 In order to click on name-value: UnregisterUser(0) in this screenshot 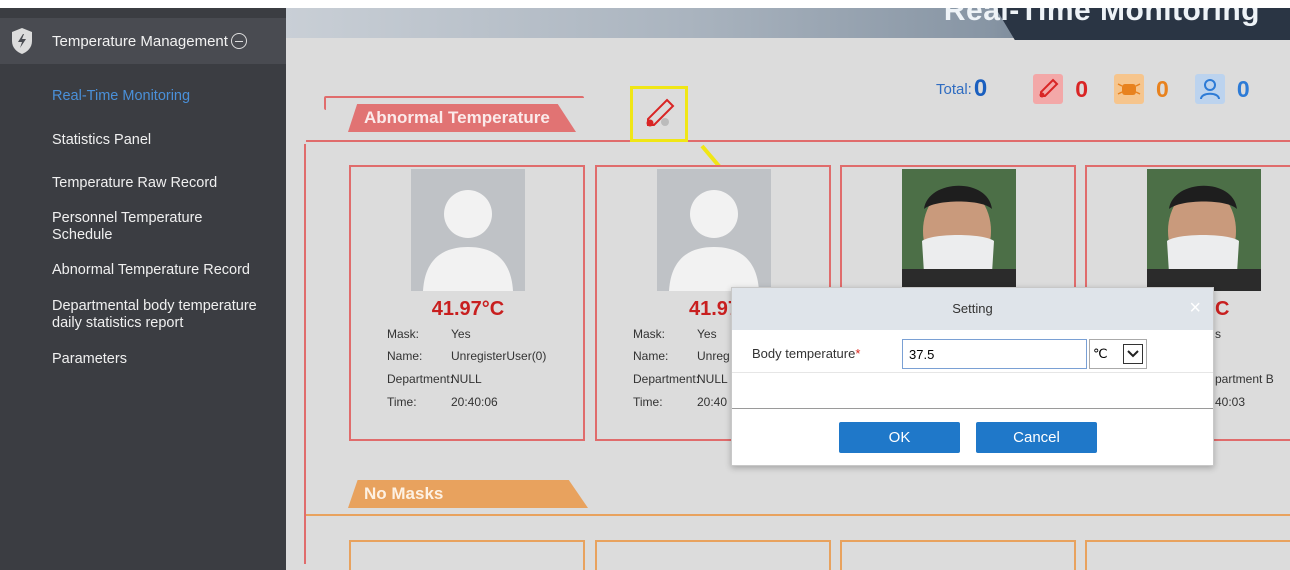, I will do `click(499, 356)`.